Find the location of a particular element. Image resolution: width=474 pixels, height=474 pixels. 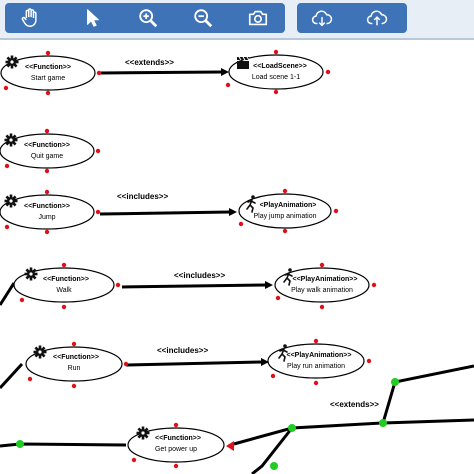

zoom-in-tool is located at coordinates (148, 18).